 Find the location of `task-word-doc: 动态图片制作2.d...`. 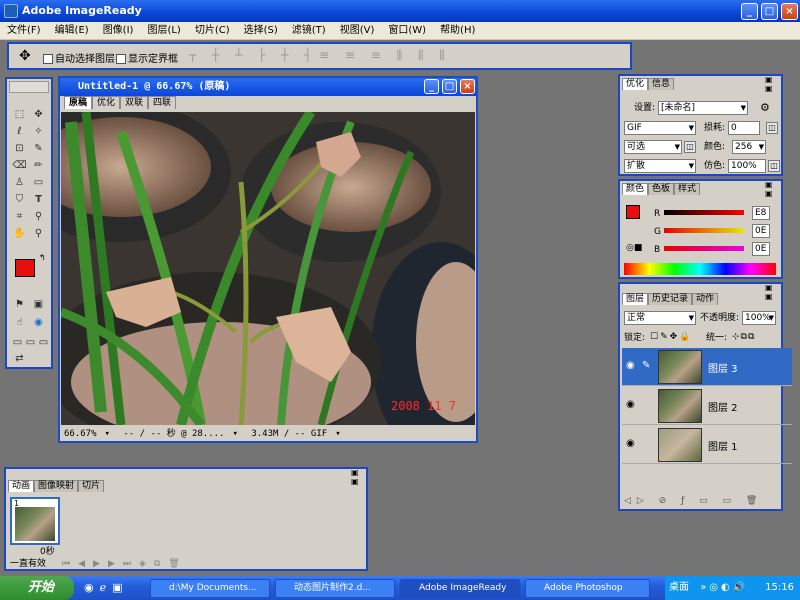

task-word-doc: 动态图片制作2.d... is located at coordinates (335, 588).